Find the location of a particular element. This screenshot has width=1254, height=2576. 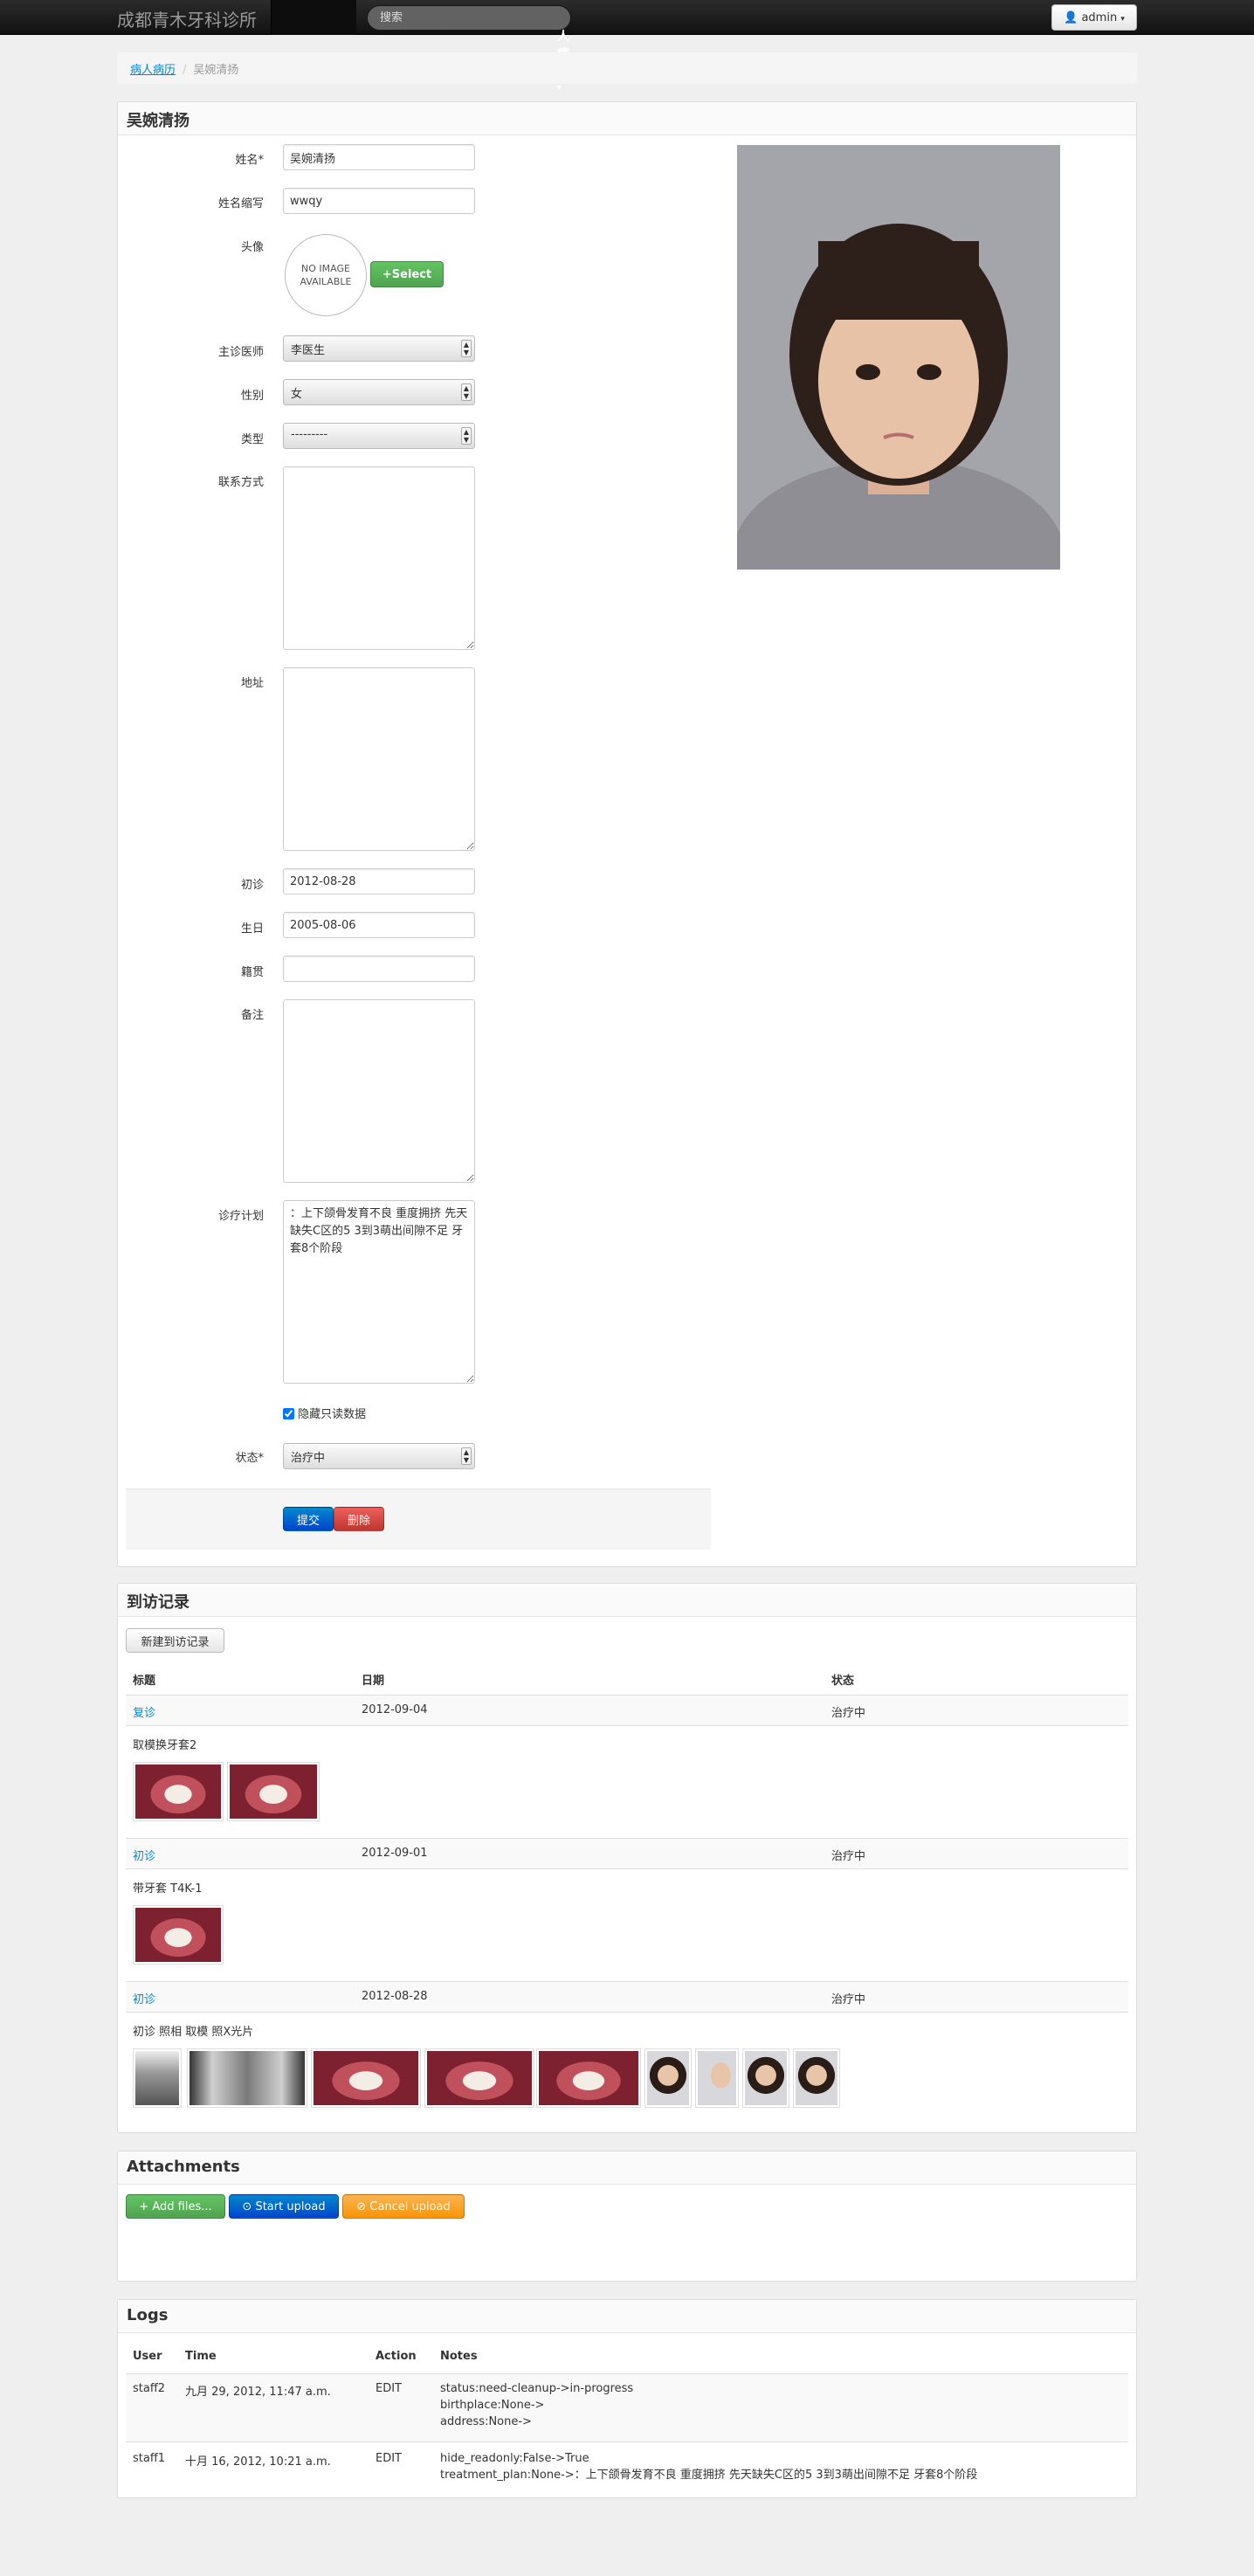

gender-select: 女 ▲ ▼ is located at coordinates (379, 392).